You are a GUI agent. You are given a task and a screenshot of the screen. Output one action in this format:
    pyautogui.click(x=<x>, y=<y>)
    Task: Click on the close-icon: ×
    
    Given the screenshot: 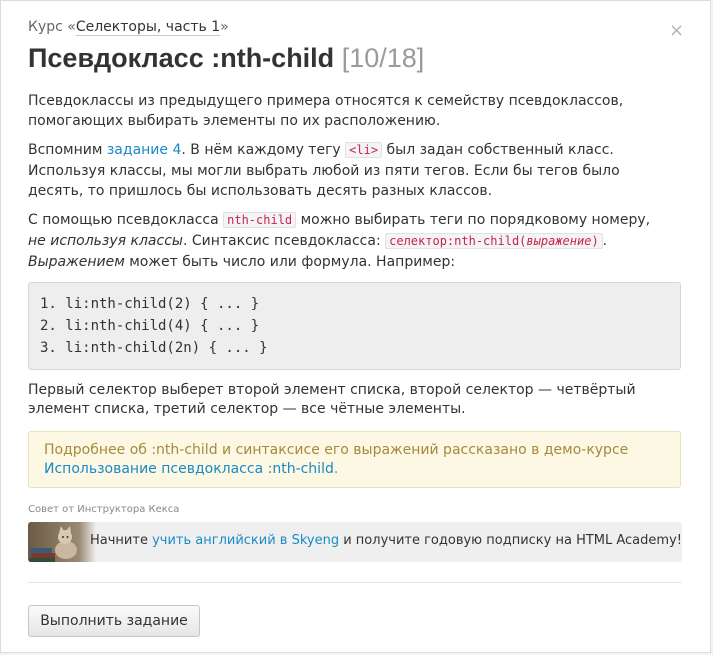 What is the action you would take?
    pyautogui.click(x=676, y=31)
    